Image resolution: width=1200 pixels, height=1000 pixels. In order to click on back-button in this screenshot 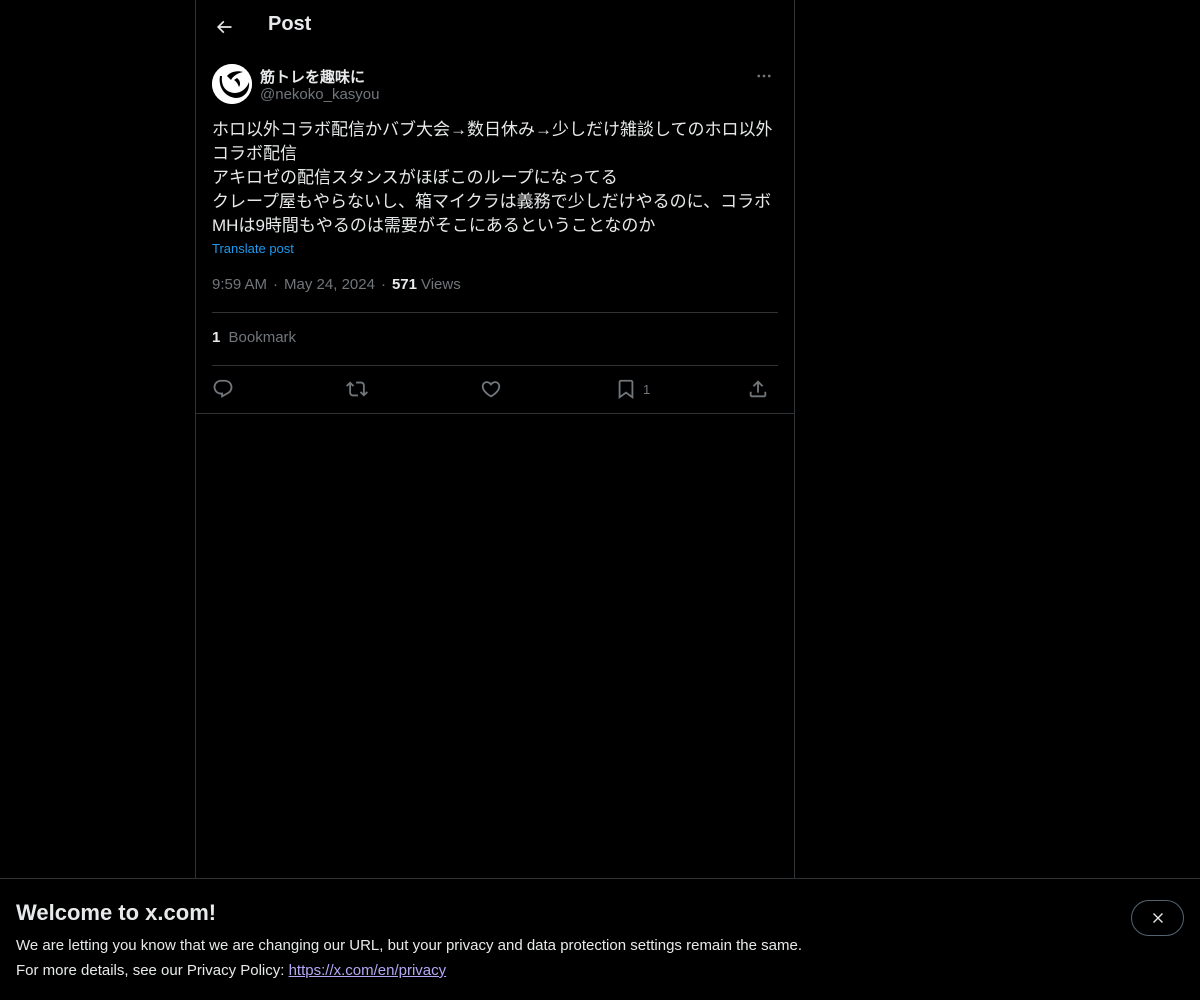, I will do `click(224, 27)`.